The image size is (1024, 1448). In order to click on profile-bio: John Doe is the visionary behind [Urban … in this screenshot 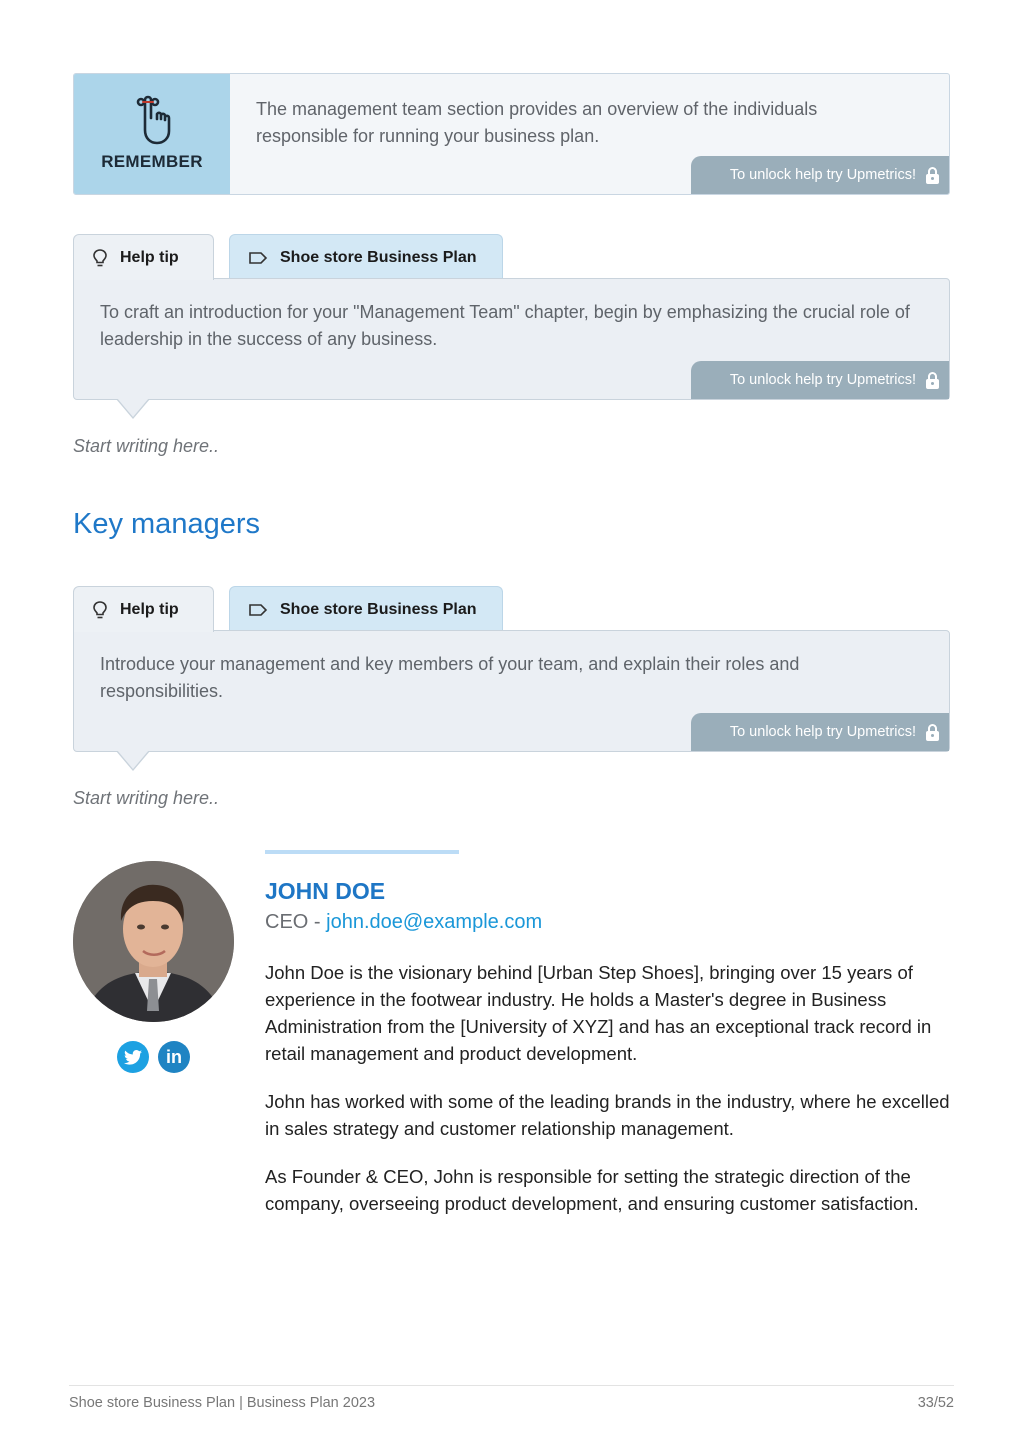, I will do `click(610, 1098)`.